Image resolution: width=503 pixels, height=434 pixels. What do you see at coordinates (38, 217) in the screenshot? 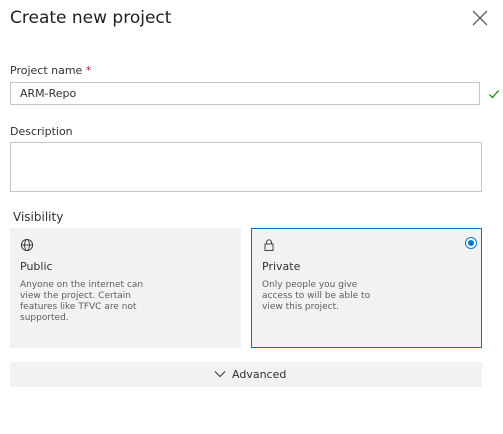
I see `visibility-label: Visibility` at bounding box center [38, 217].